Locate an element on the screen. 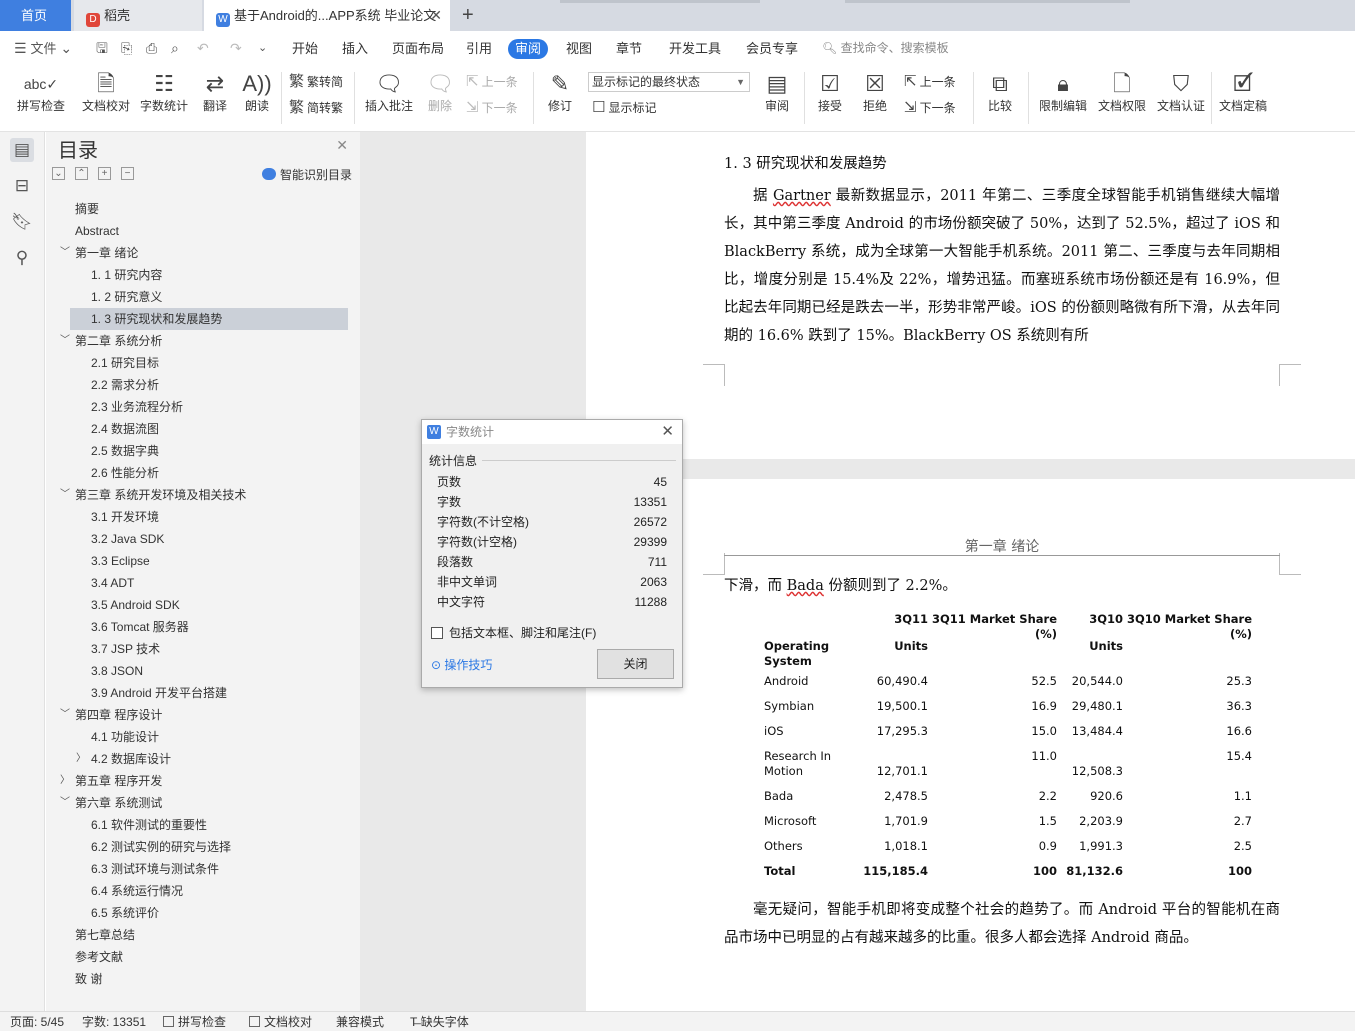 This screenshot has height=1032, width=1355. chapter-nav-icon: ⊟ is located at coordinates (22, 186).